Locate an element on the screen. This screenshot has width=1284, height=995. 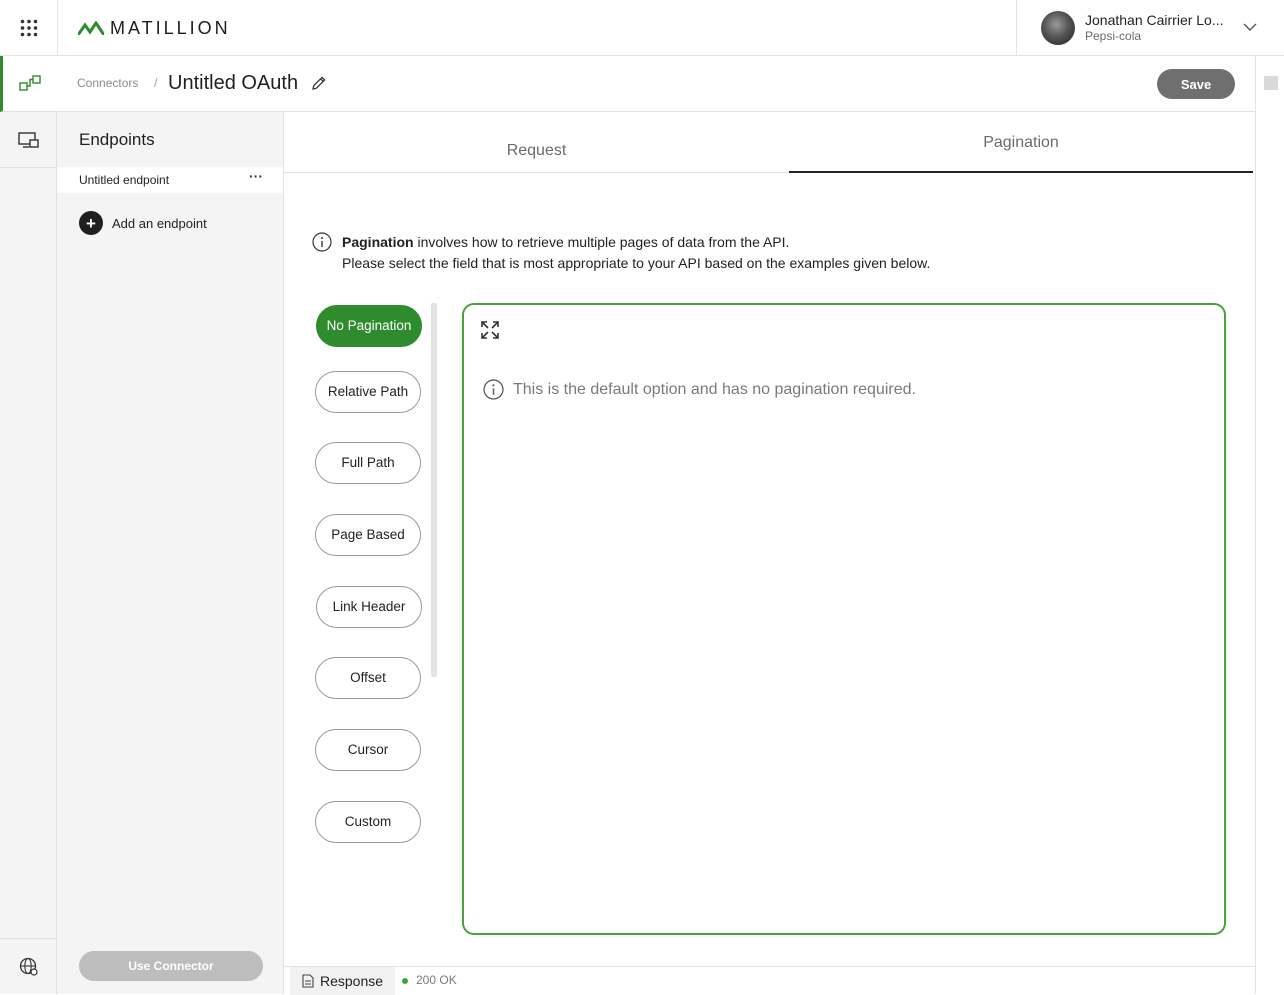
globe-icon is located at coordinates (28, 966).